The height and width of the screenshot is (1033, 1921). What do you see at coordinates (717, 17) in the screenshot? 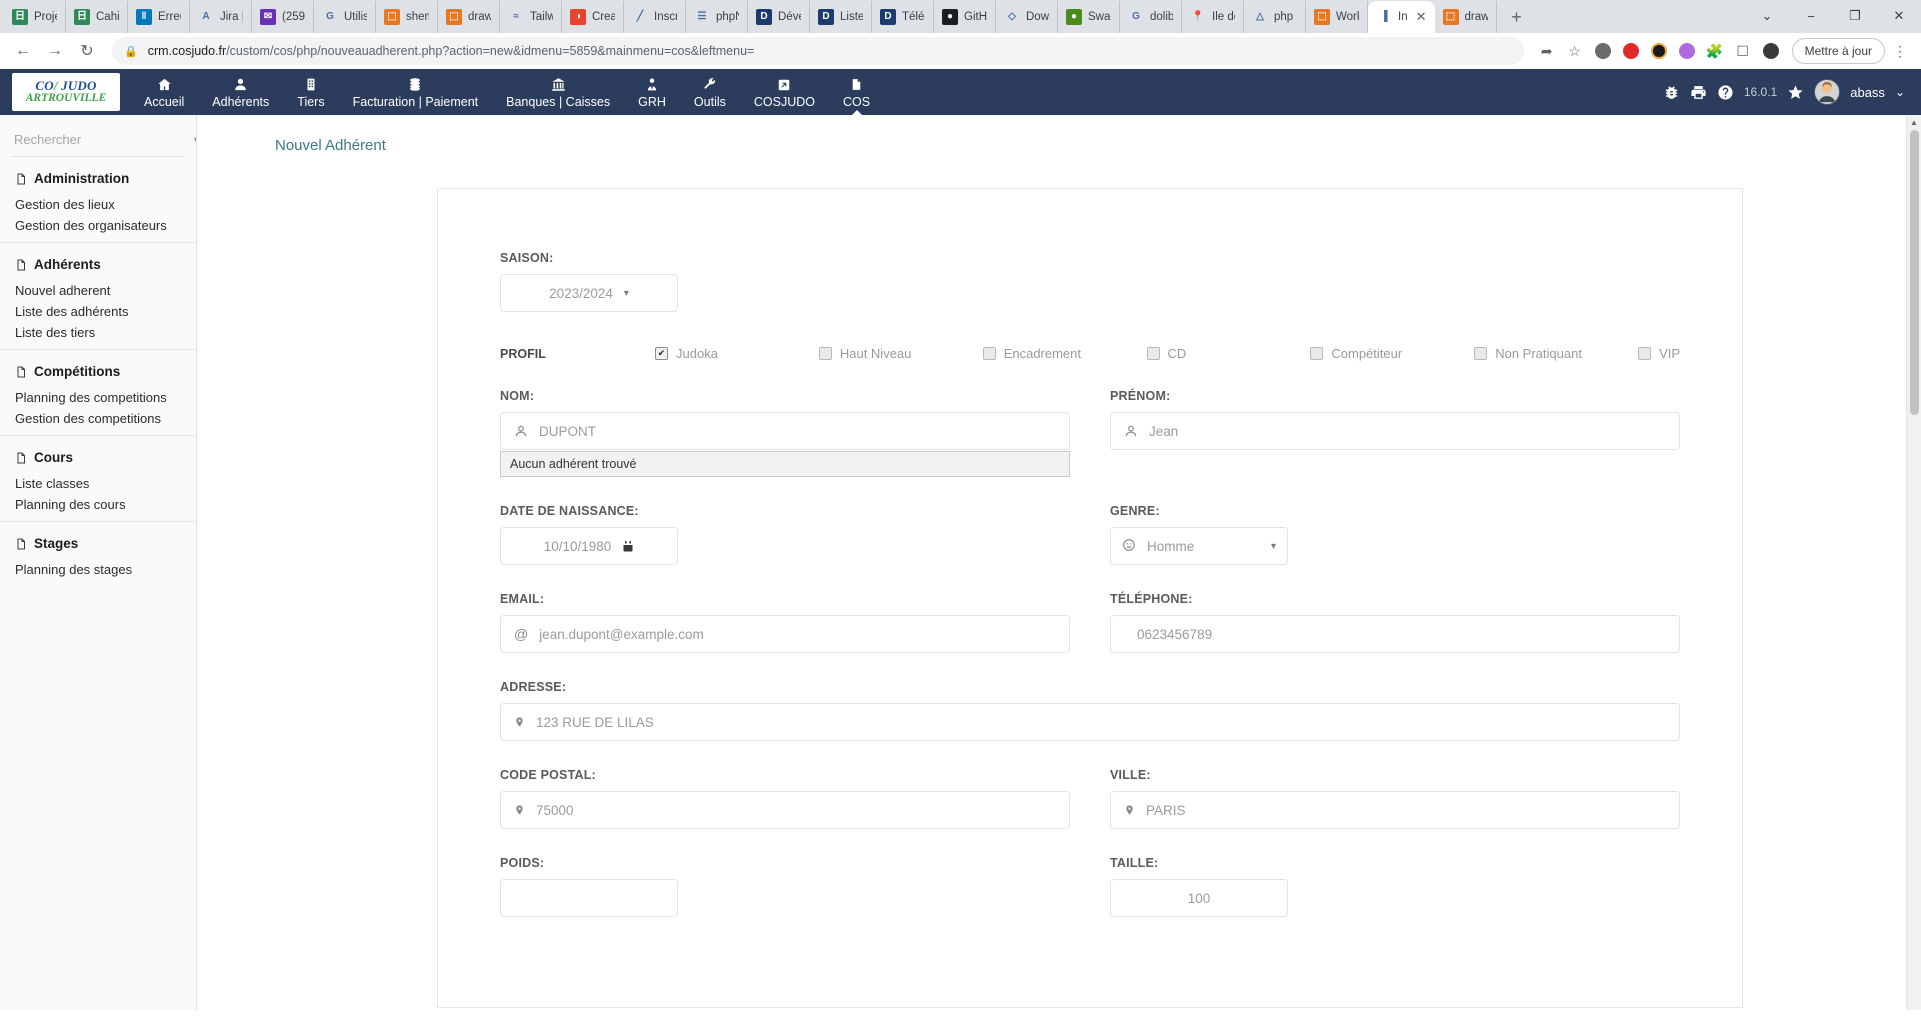
I see `browser-tab: ☰ phpN` at bounding box center [717, 17].